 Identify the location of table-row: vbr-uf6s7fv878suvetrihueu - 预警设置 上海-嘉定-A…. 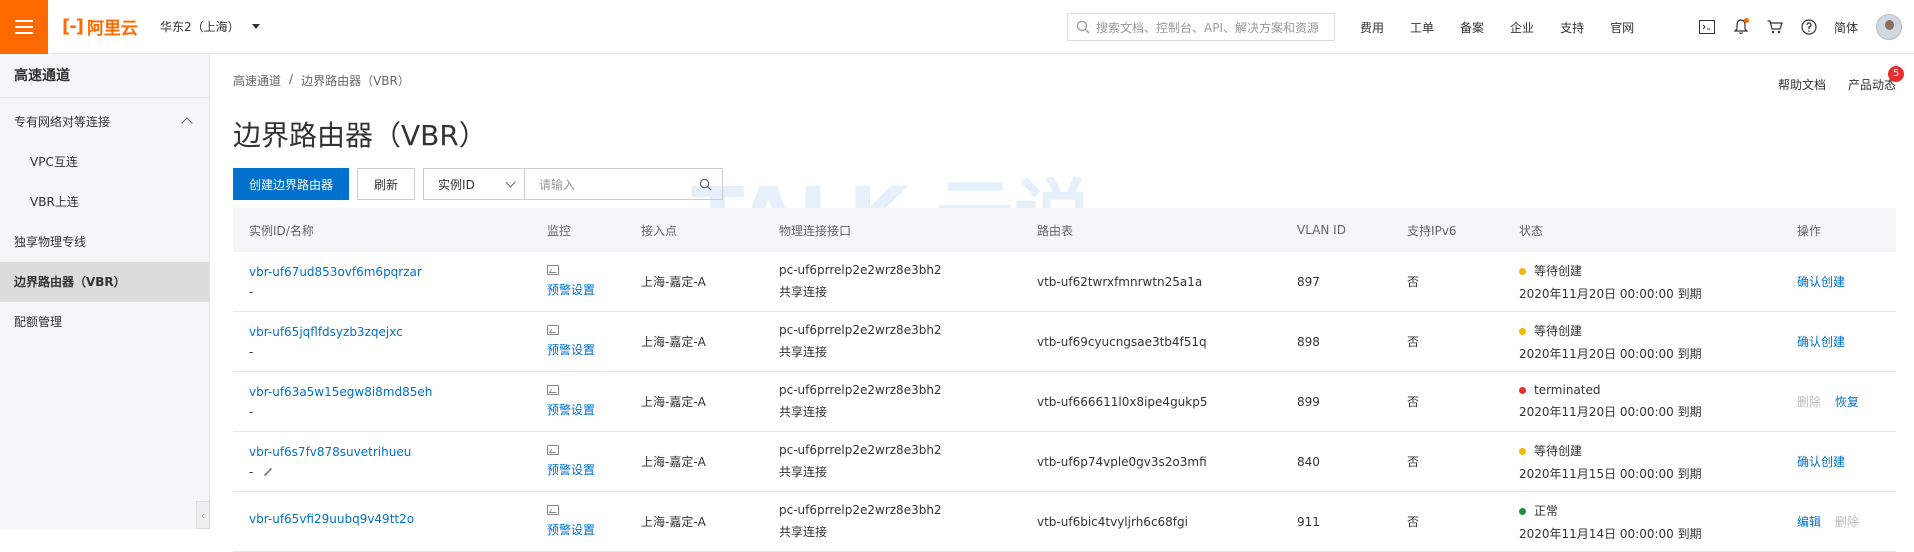
(1064, 462).